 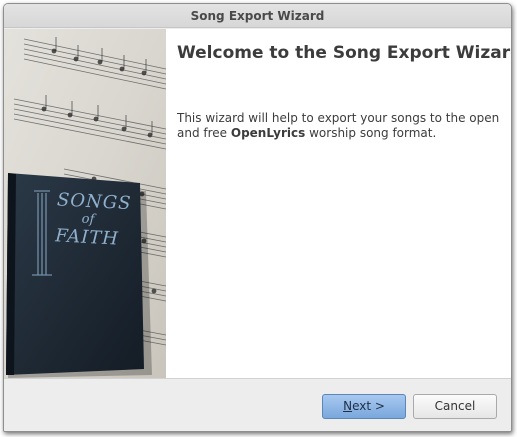 I want to click on book-title: SONGS of FAITH, so click(x=93, y=219).